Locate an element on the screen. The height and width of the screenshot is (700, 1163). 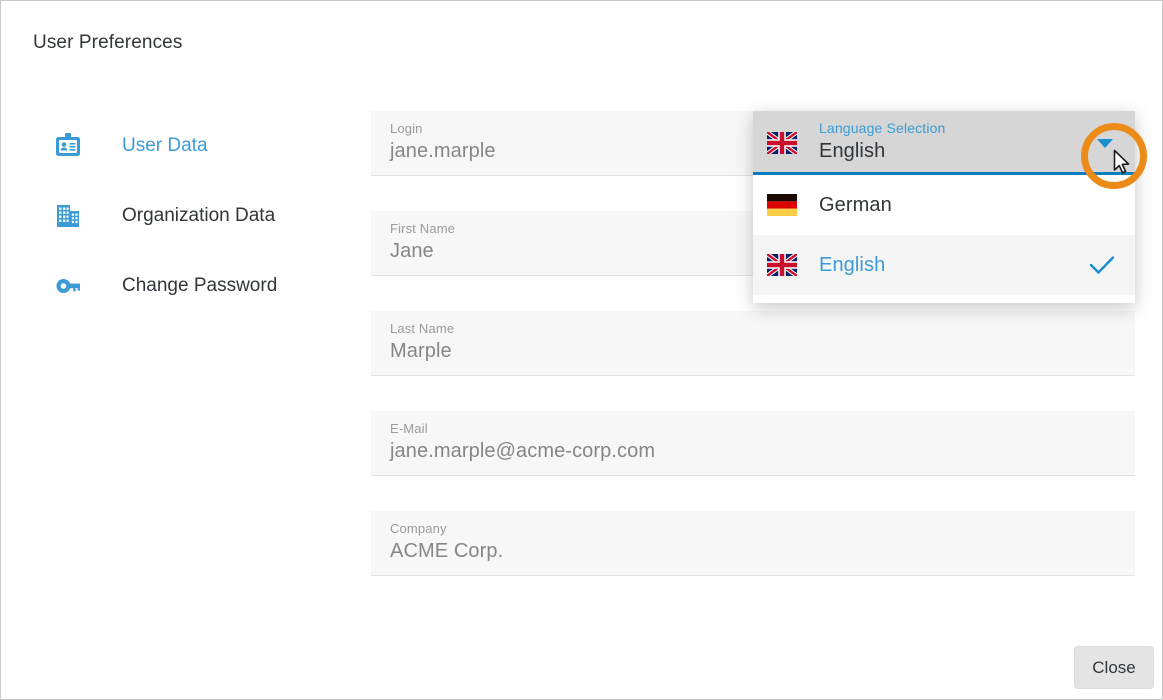
german-flag-icon is located at coordinates (782, 205).